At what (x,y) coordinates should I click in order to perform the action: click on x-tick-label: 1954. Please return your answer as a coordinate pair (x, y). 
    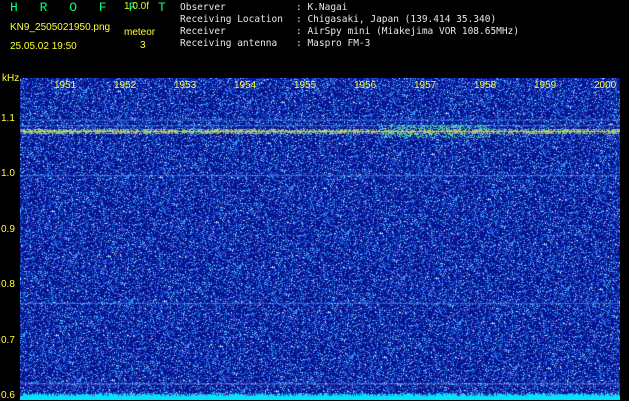
    Looking at the image, I should click on (245, 85).